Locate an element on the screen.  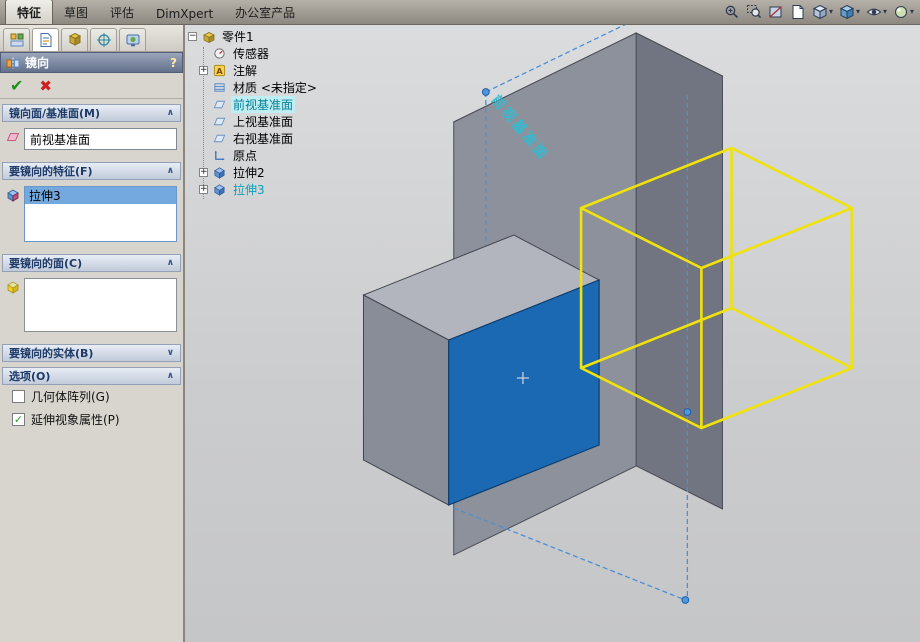
features-listbox: 拉伸3 is located at coordinates (100, 214).